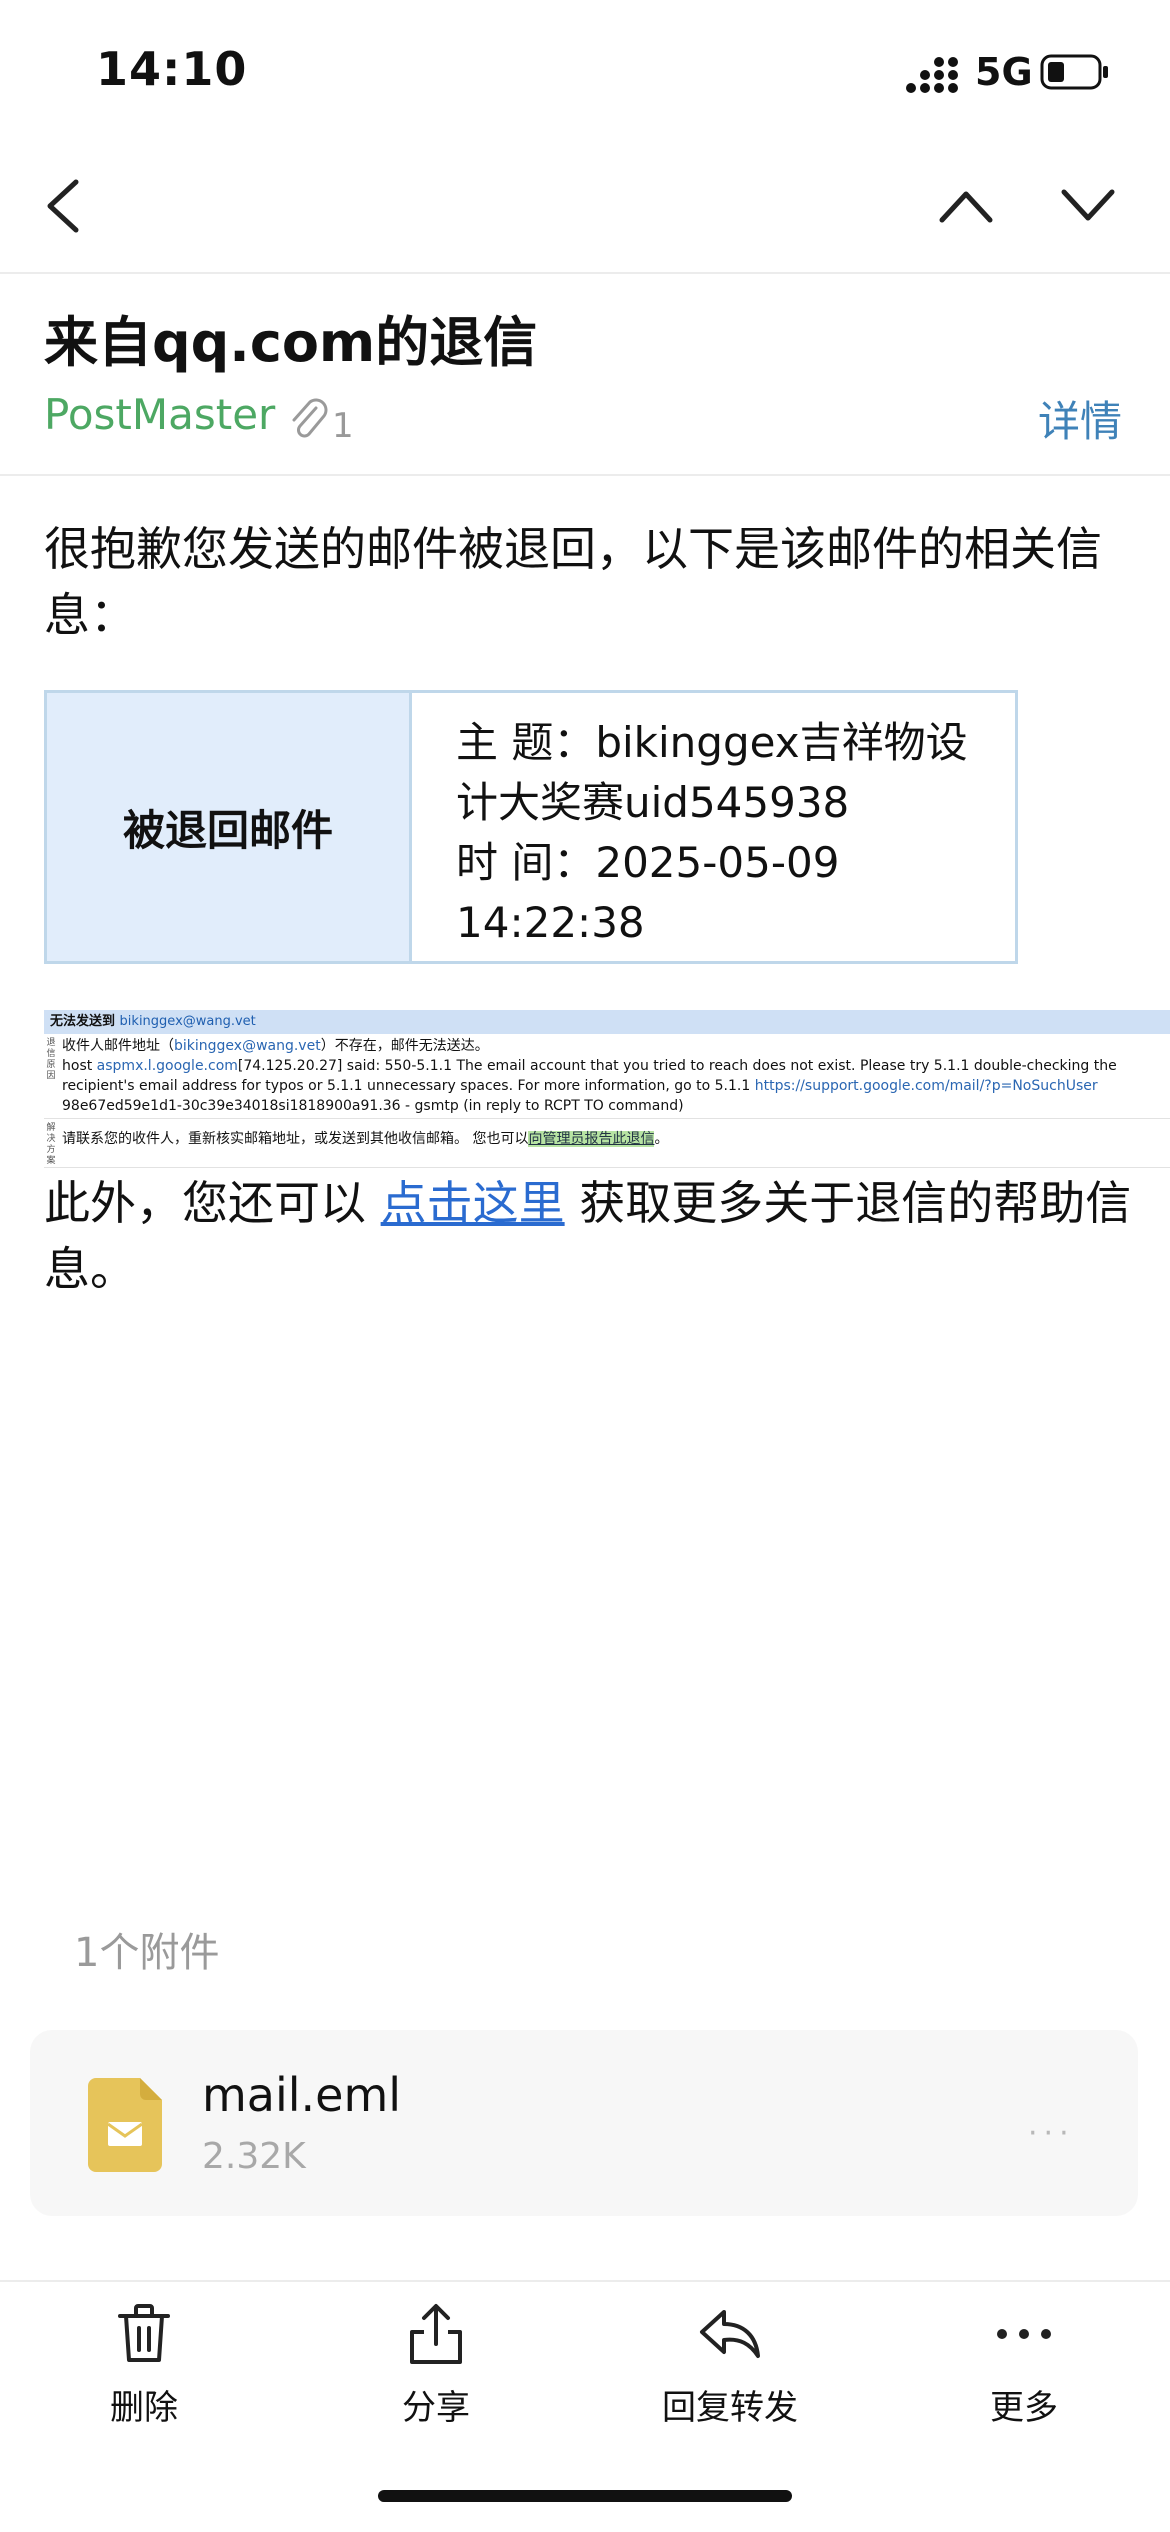 Image resolution: width=1170 pixels, height=2532 pixels. What do you see at coordinates (573, 582) in the screenshot?
I see `intro-text: 很抱歉您发送的邮件被退回，以下是该邮件的相关信息：` at bounding box center [573, 582].